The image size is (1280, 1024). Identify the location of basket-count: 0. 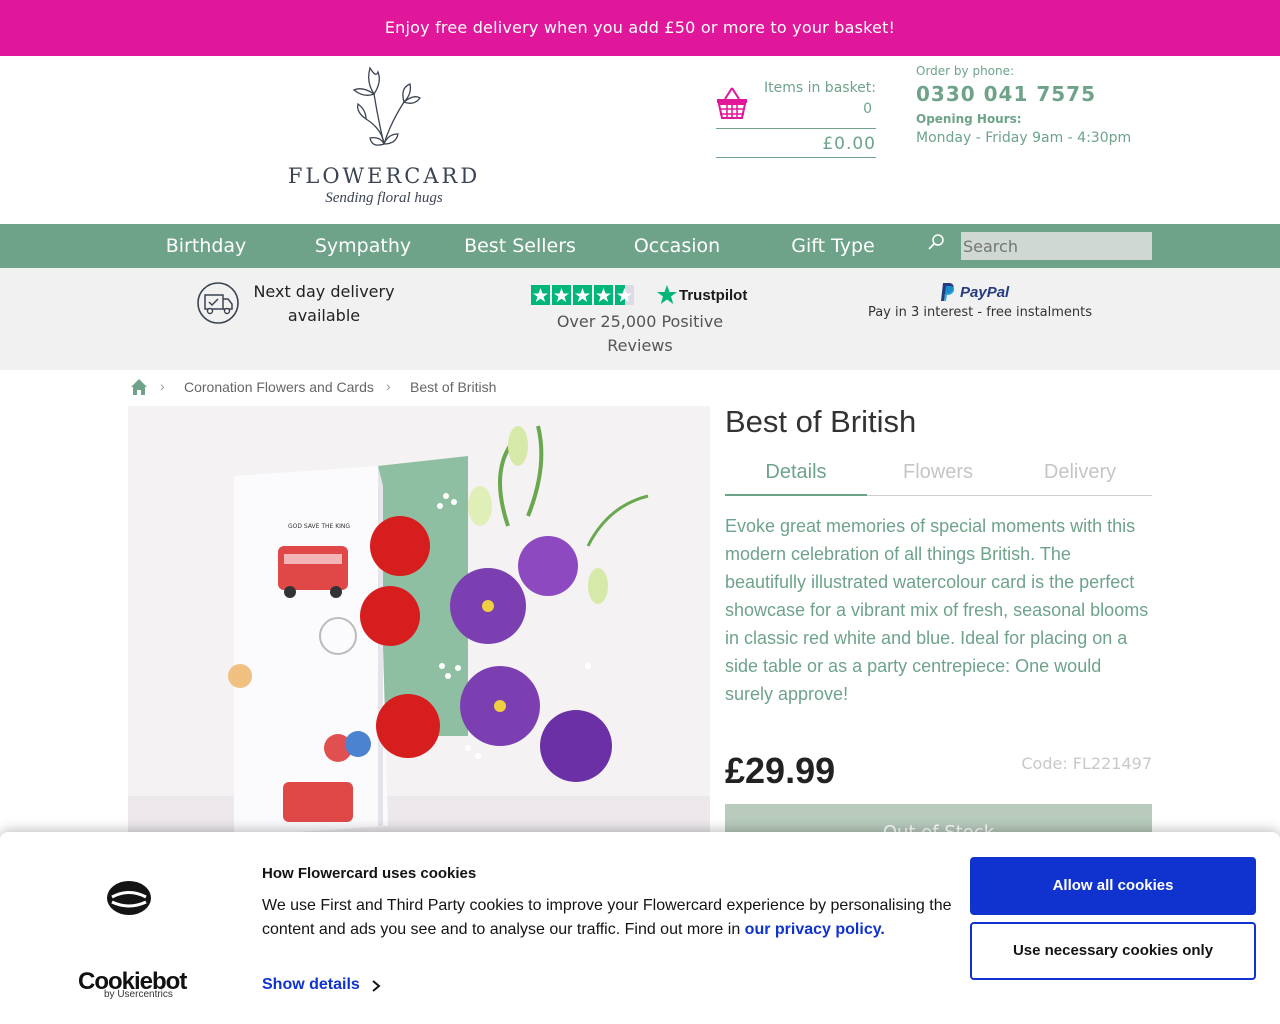
(867, 109).